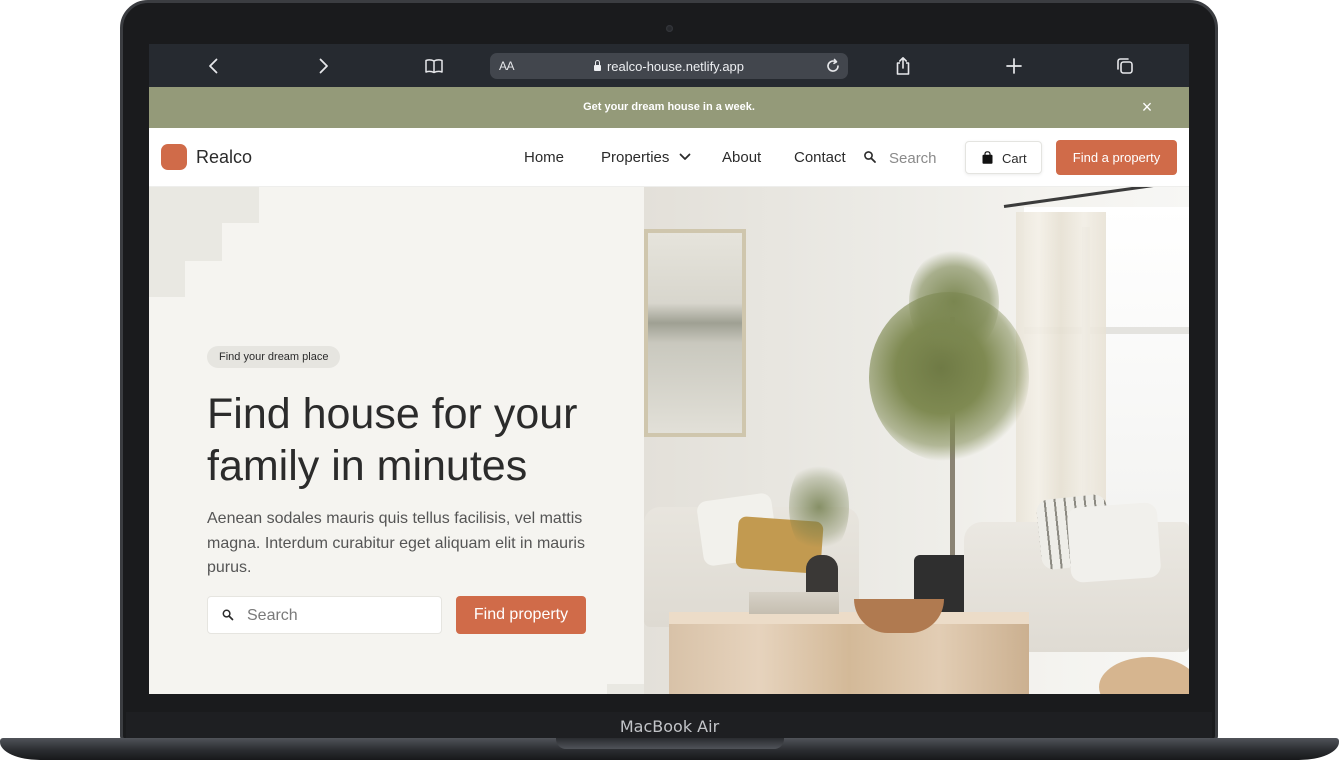  Describe the element at coordinates (274, 357) in the screenshot. I see `hero-tag: Find your dream place` at that location.